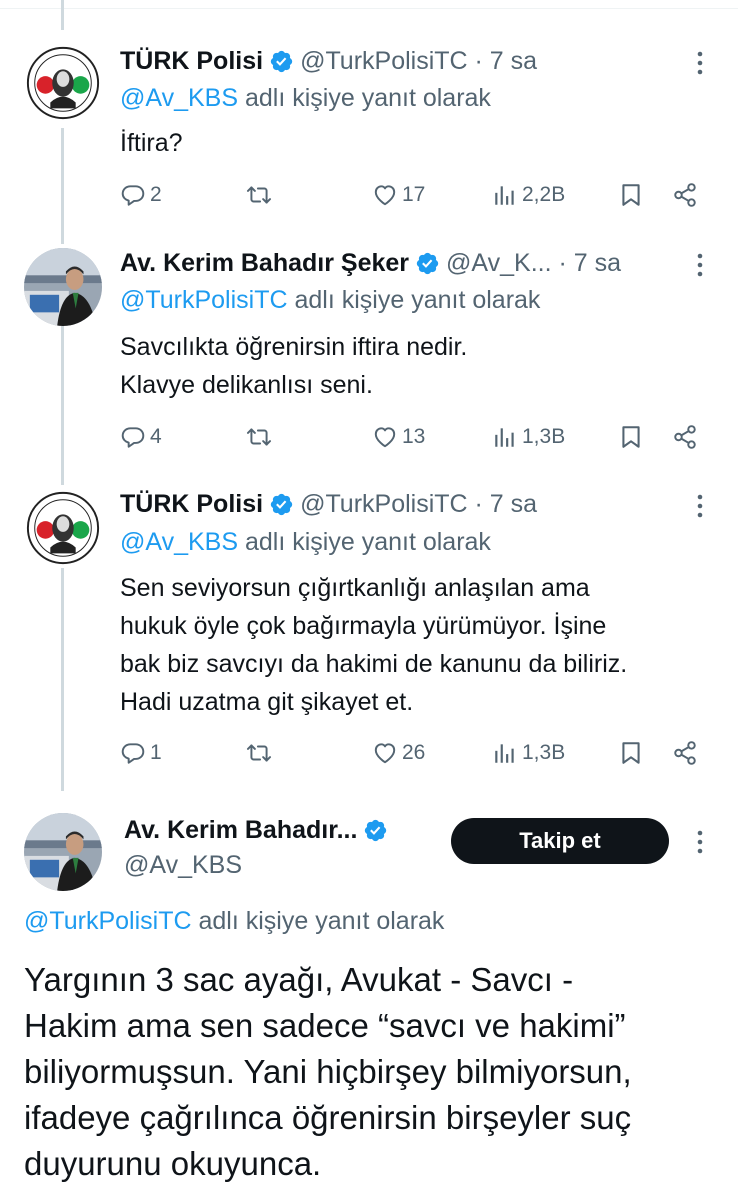 The height and width of the screenshot is (1199, 738). I want to click on follow-button: Takip et, so click(560, 841).